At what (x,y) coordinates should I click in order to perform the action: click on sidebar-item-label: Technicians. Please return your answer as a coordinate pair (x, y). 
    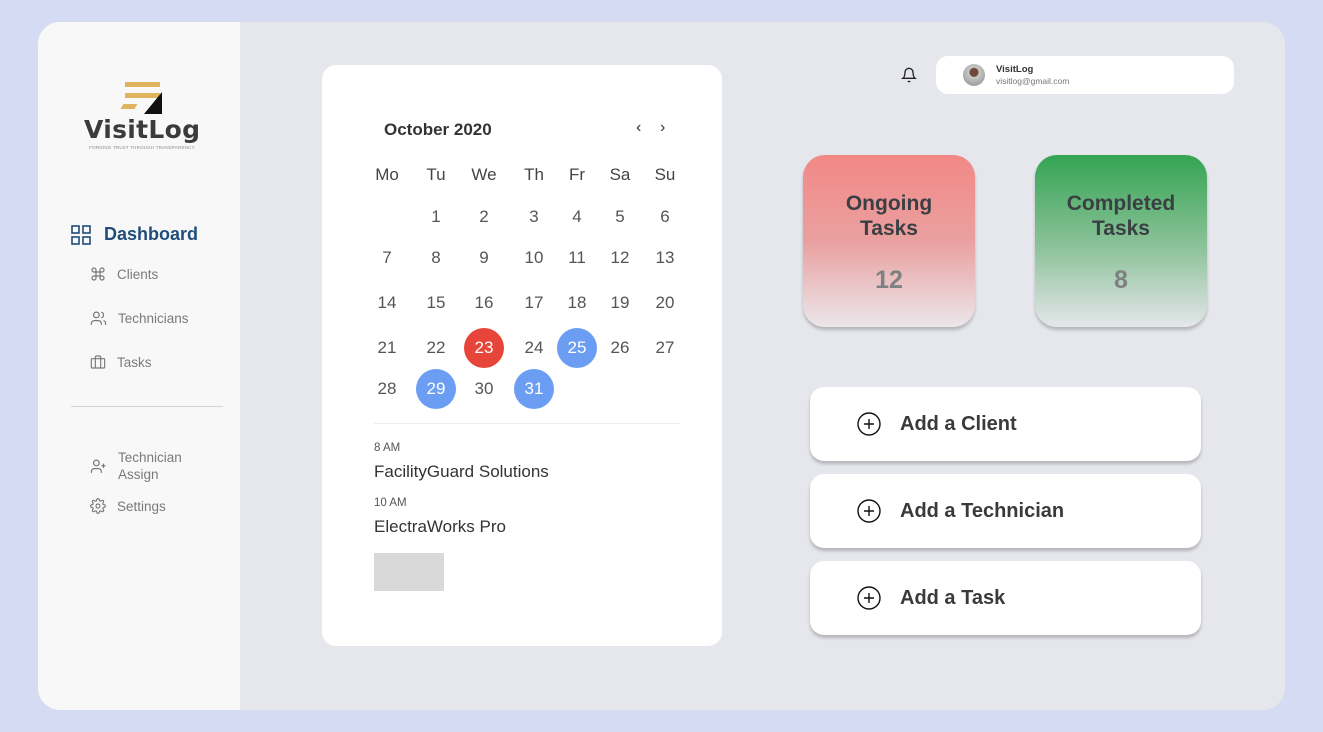
    Looking at the image, I should click on (153, 318).